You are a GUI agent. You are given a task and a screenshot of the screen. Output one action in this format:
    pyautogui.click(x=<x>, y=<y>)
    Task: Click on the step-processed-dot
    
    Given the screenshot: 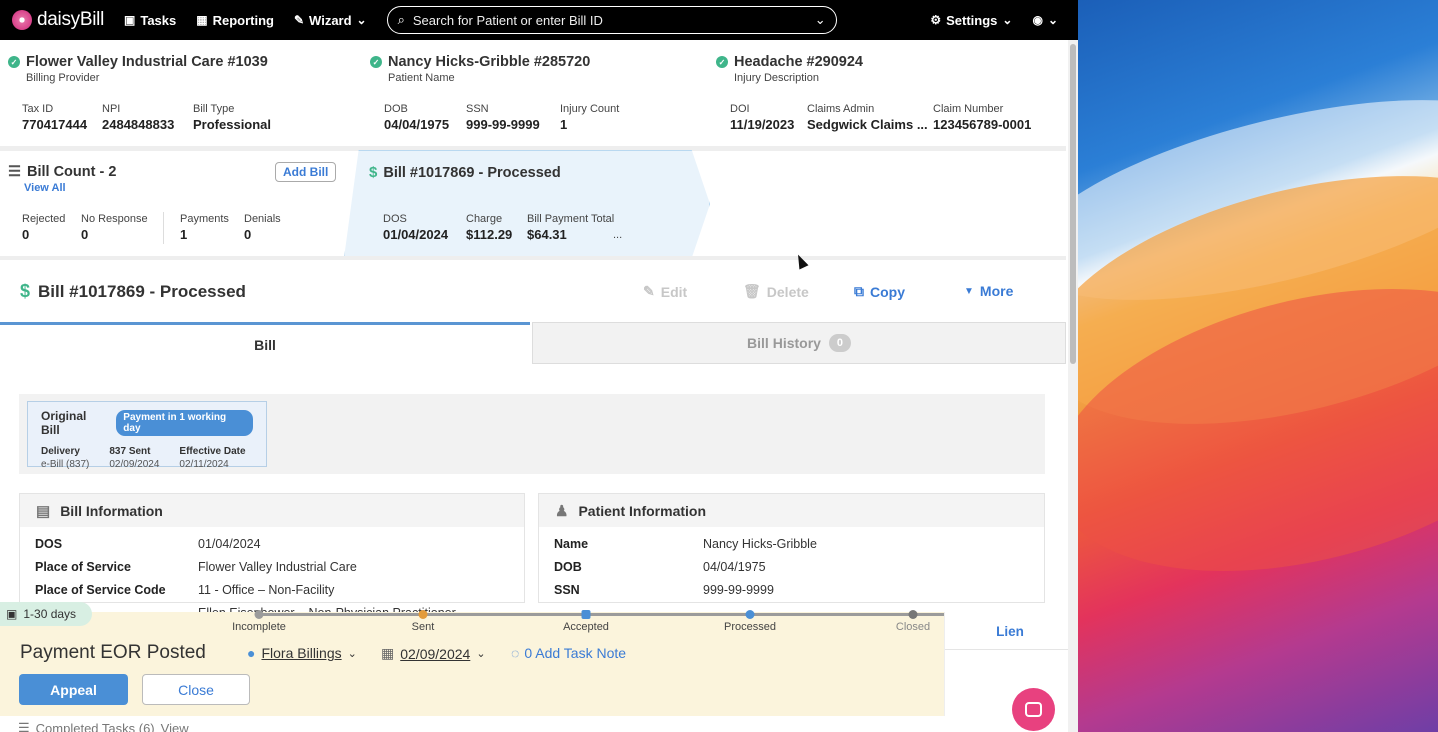 What is the action you would take?
    pyautogui.click(x=750, y=614)
    